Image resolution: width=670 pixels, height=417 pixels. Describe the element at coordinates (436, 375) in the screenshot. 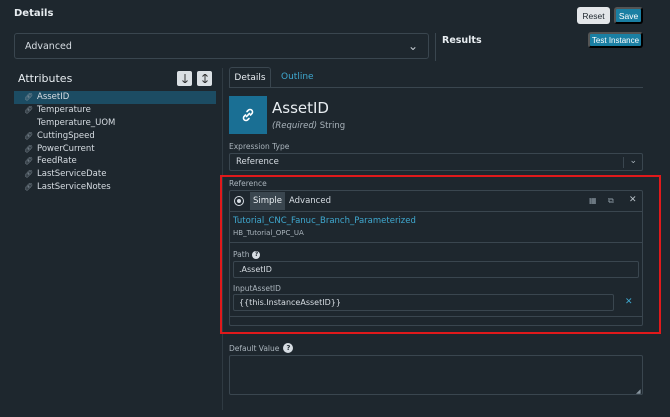

I see `default-value-textarea` at that location.